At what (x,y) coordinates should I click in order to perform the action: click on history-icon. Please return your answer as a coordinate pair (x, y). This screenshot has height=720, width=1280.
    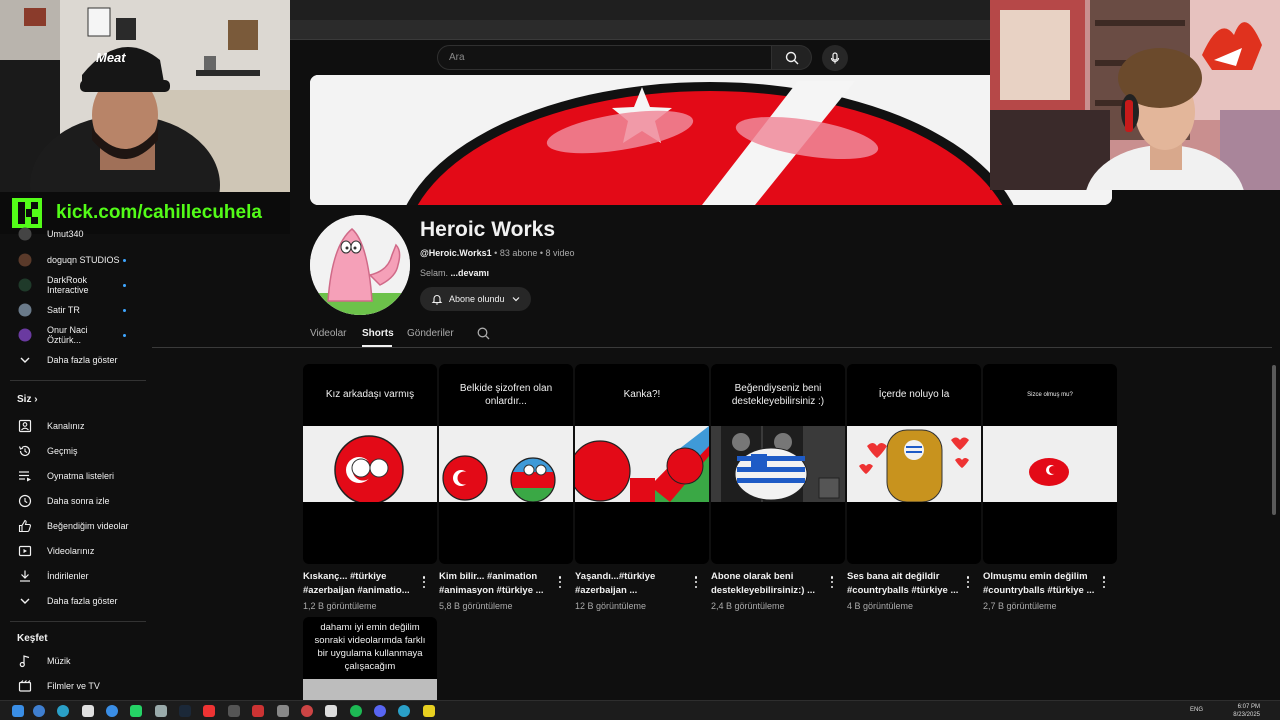
    Looking at the image, I should click on (25, 451).